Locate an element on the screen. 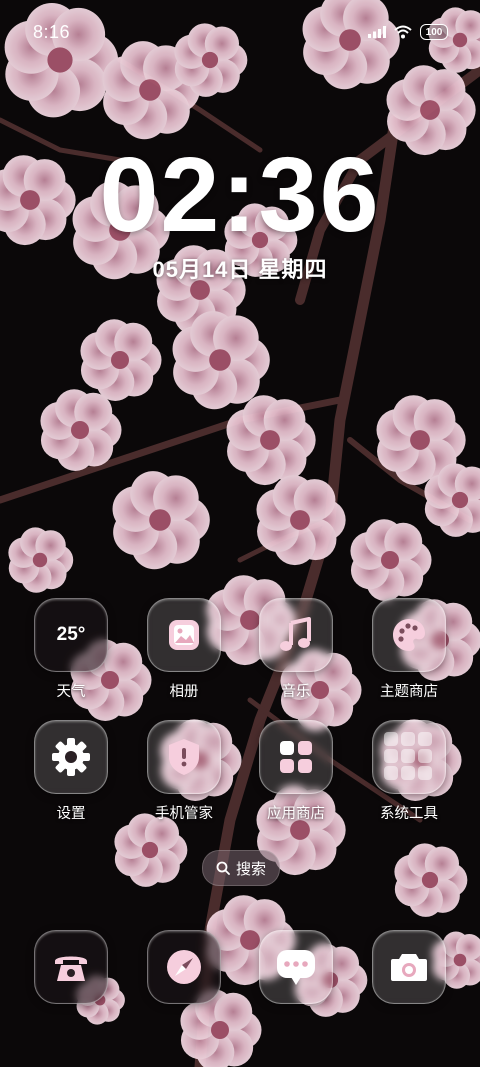 This screenshot has height=1067, width=480. dock-phone is located at coordinates (71, 967).